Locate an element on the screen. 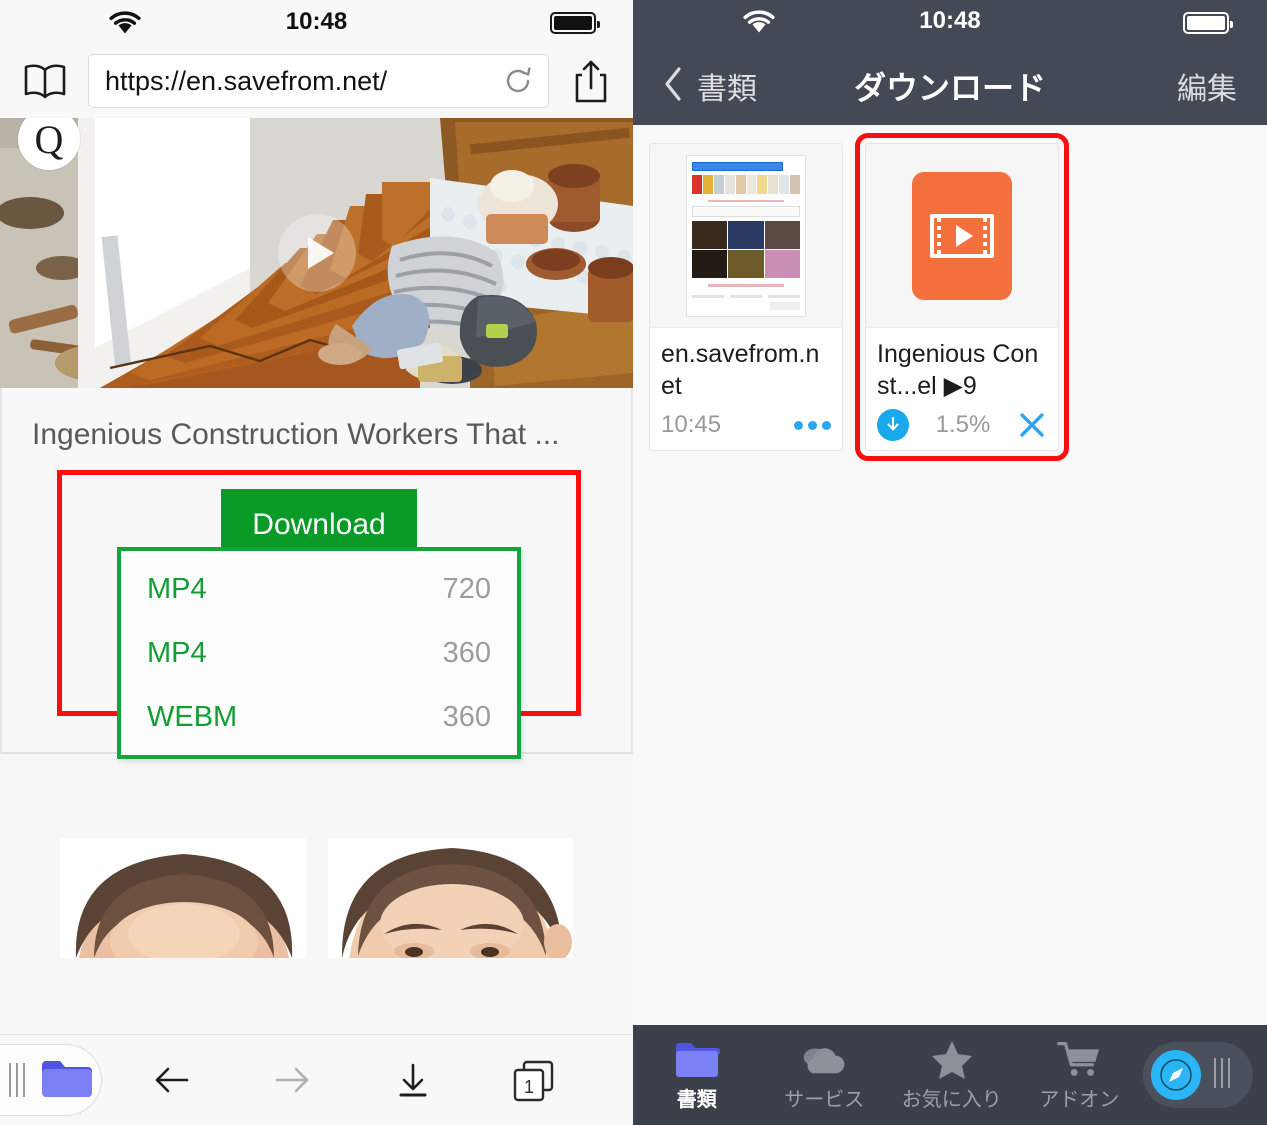 The width and height of the screenshot is (1267, 1125). file-download-meta: 1.5% is located at coordinates (962, 425).